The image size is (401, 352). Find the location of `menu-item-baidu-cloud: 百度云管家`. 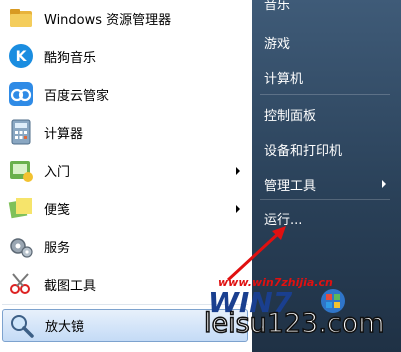

menu-item-baidu-cloud: 百度云管家 is located at coordinates (124, 94).